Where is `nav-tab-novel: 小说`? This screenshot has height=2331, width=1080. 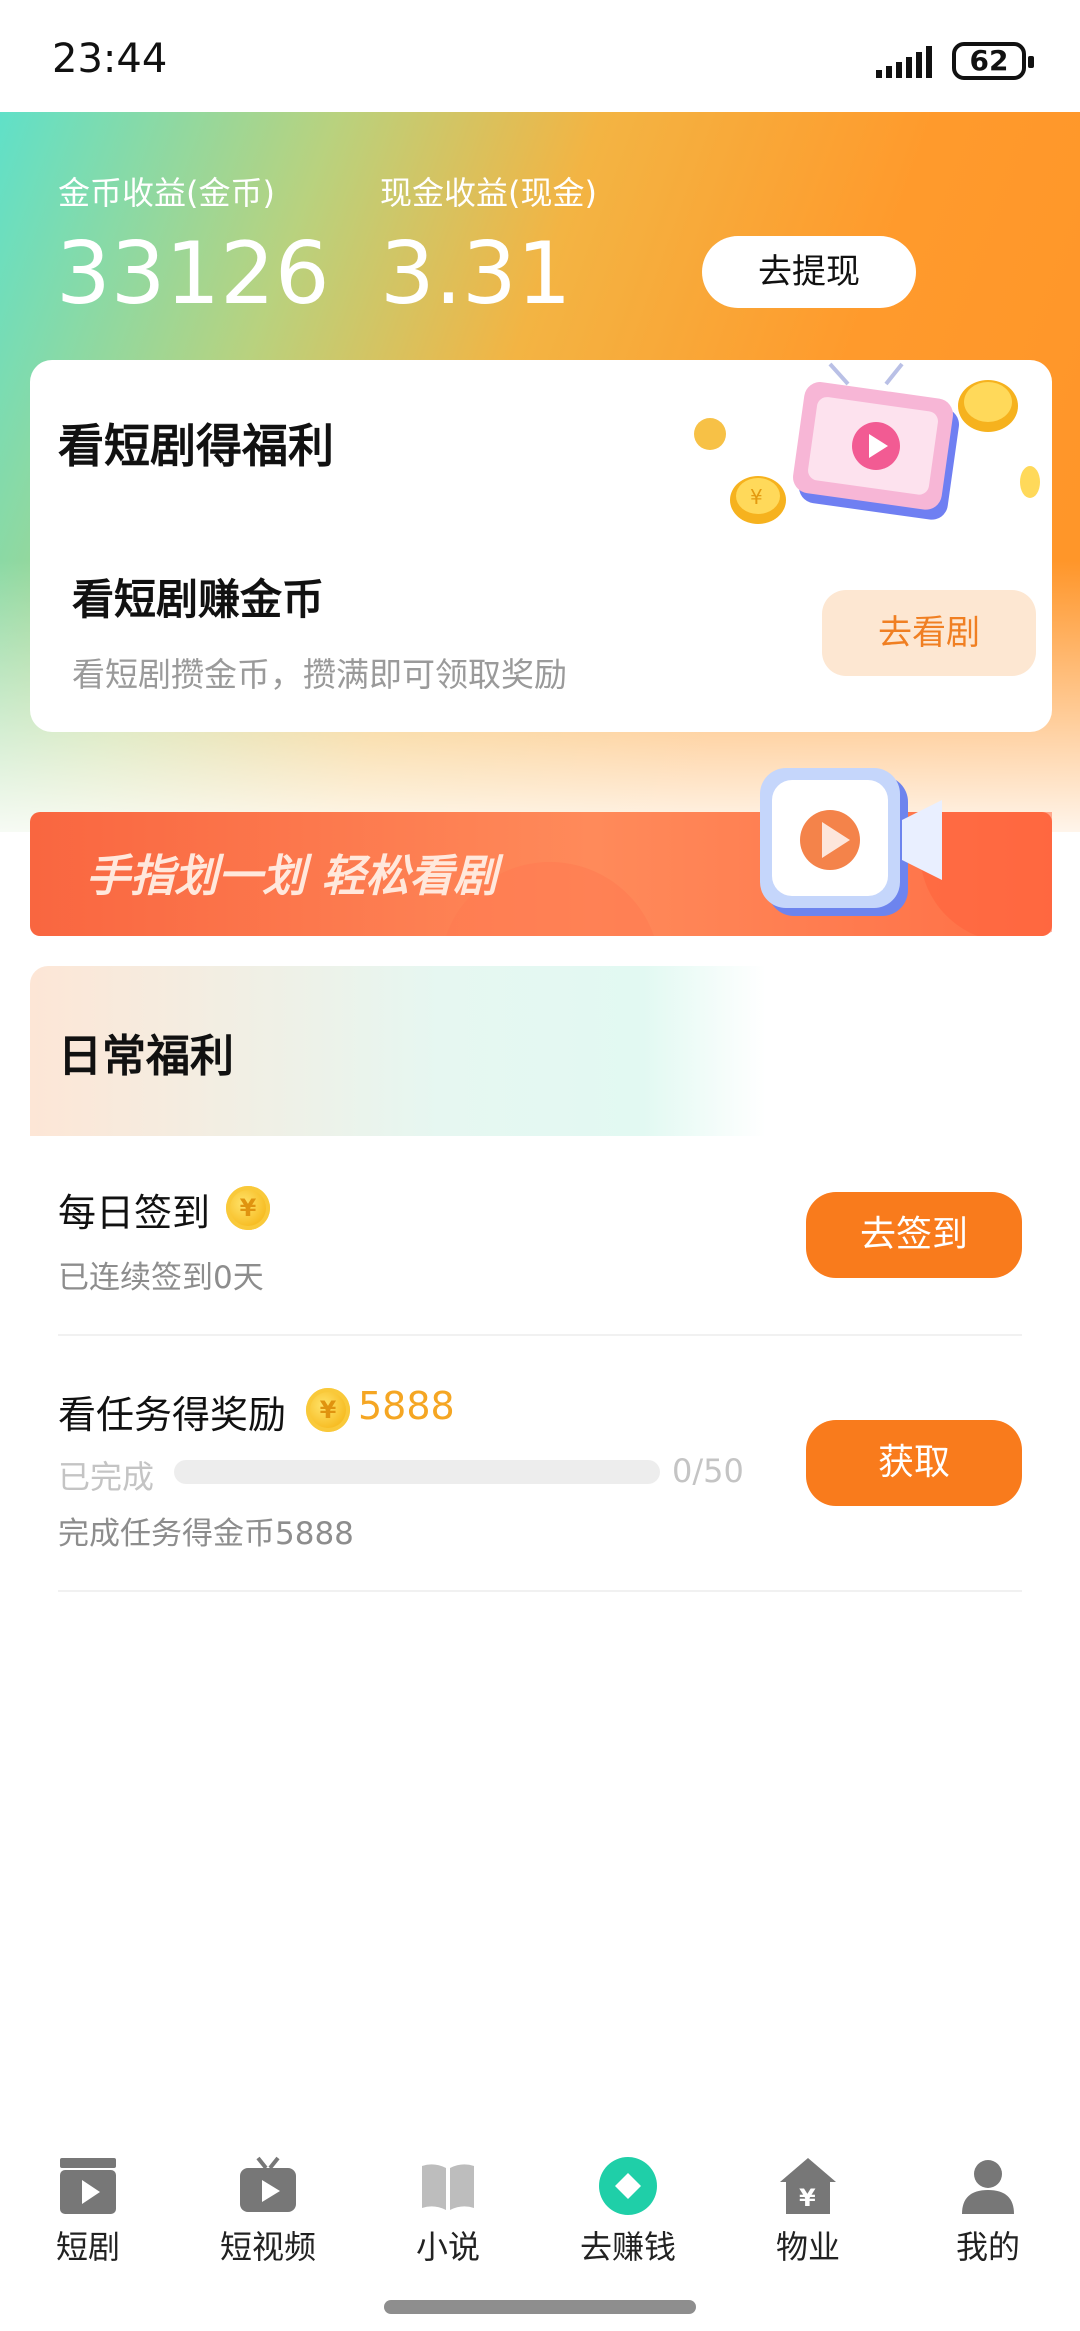 nav-tab-novel: 小说 is located at coordinates (448, 2212).